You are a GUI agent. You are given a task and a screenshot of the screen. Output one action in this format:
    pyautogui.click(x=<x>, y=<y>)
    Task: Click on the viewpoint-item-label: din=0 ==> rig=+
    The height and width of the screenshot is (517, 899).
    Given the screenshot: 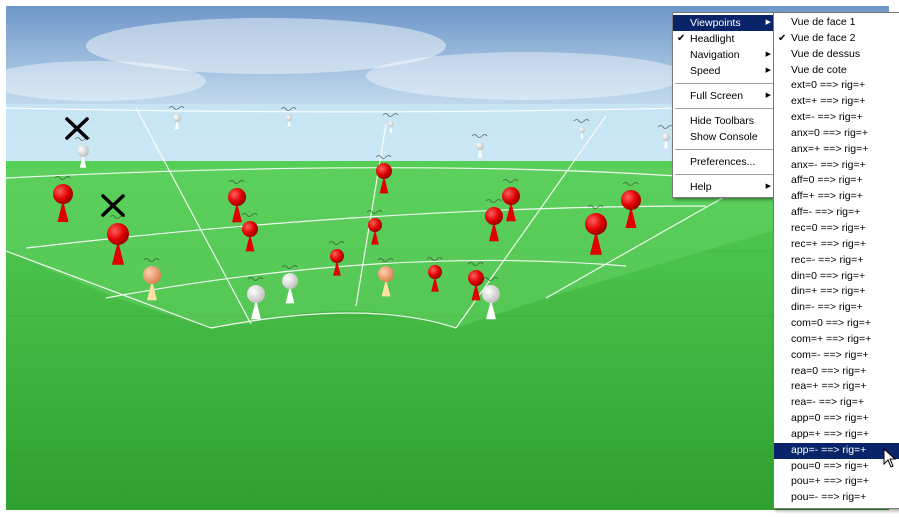 What is the action you would take?
    pyautogui.click(x=828, y=275)
    